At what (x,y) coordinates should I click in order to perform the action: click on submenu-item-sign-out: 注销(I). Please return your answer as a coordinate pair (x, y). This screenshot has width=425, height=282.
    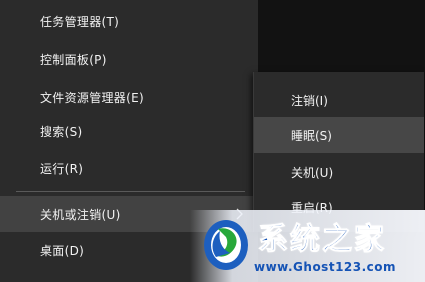
    Looking at the image, I should click on (339, 100).